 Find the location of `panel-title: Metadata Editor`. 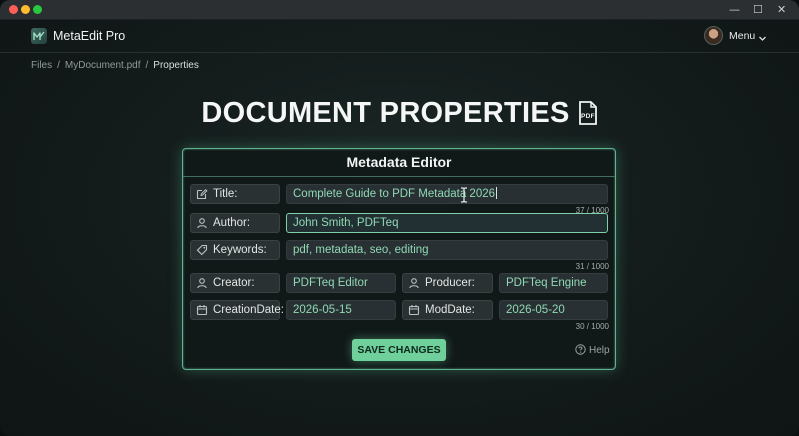

panel-title: Metadata Editor is located at coordinates (399, 163).